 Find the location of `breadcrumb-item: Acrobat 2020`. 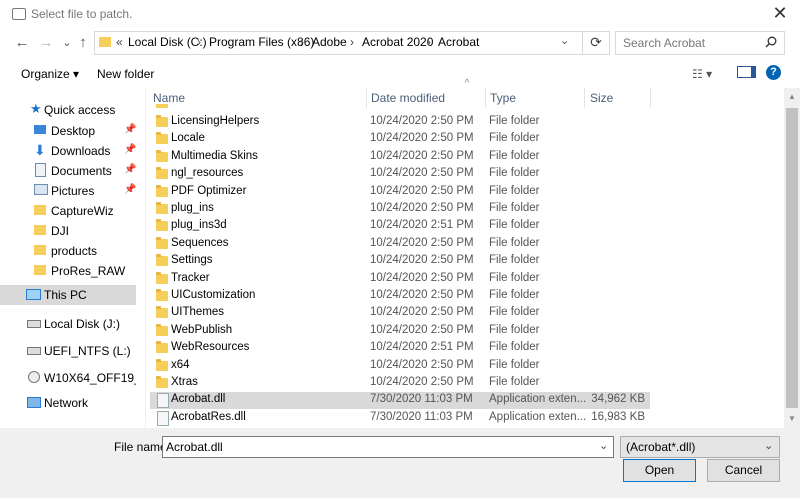

breadcrumb-item: Acrobat 2020 is located at coordinates (397, 42).